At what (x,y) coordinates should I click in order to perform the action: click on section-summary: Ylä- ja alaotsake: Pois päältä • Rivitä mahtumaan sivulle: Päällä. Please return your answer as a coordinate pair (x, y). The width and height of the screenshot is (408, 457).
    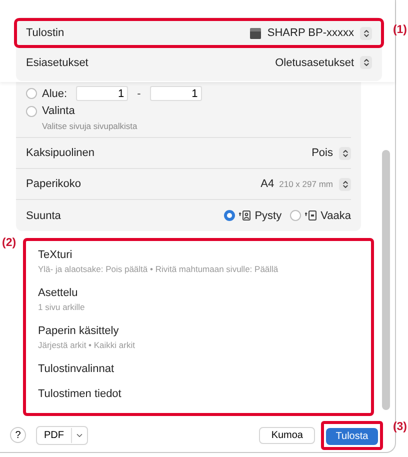
    Looking at the image, I should click on (159, 269).